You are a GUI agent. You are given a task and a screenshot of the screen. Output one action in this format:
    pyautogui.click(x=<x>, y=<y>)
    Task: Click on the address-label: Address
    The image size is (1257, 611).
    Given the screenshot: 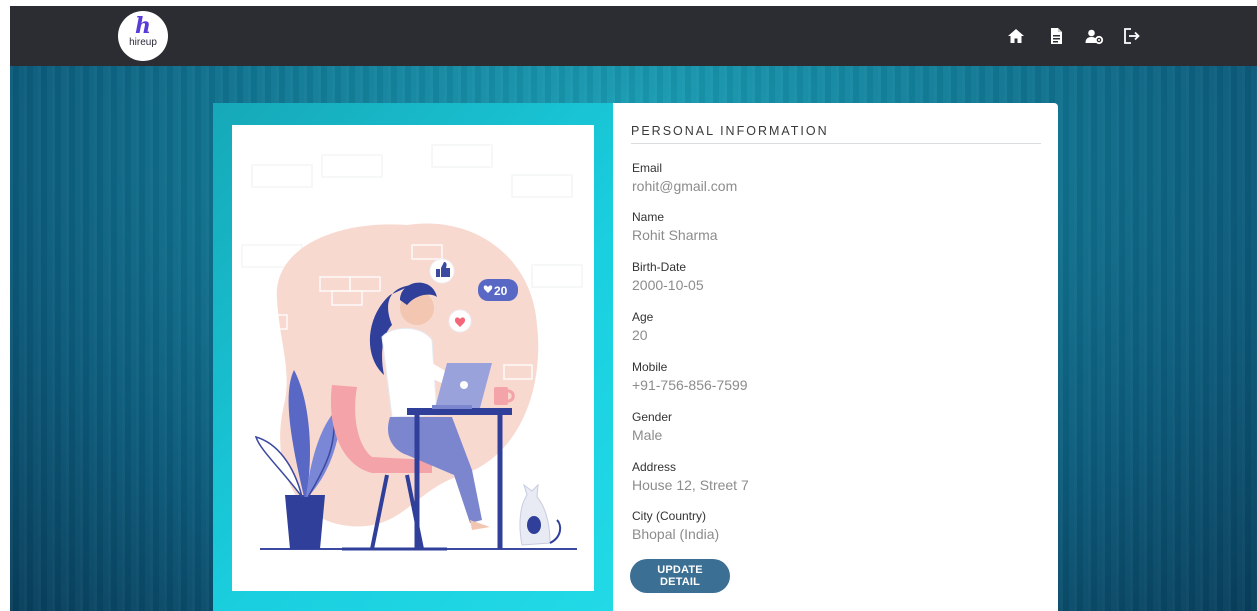 What is the action you would take?
    pyautogui.click(x=654, y=467)
    